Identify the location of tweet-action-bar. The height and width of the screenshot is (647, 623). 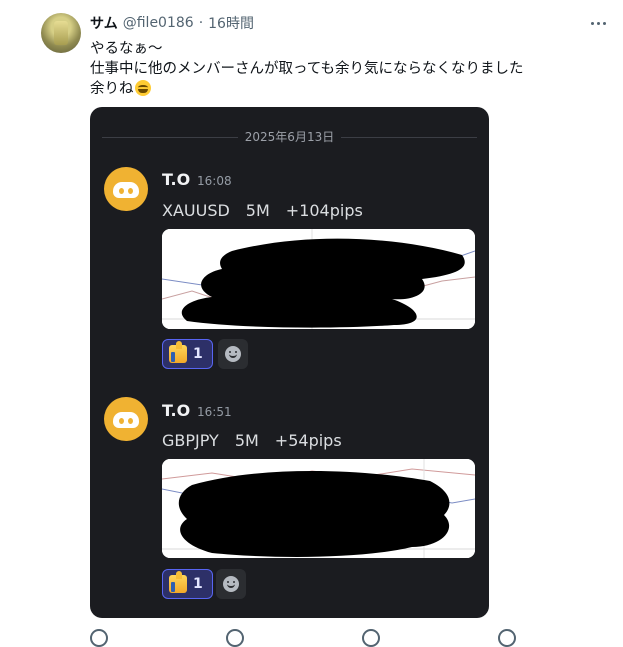
(303, 638).